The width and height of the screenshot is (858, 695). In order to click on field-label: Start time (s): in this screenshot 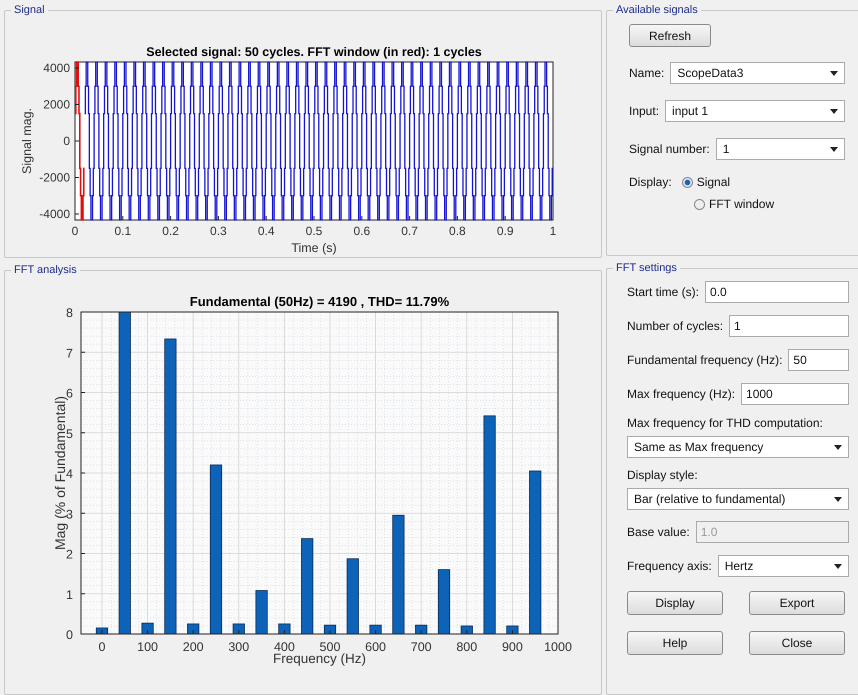, I will do `click(663, 292)`.